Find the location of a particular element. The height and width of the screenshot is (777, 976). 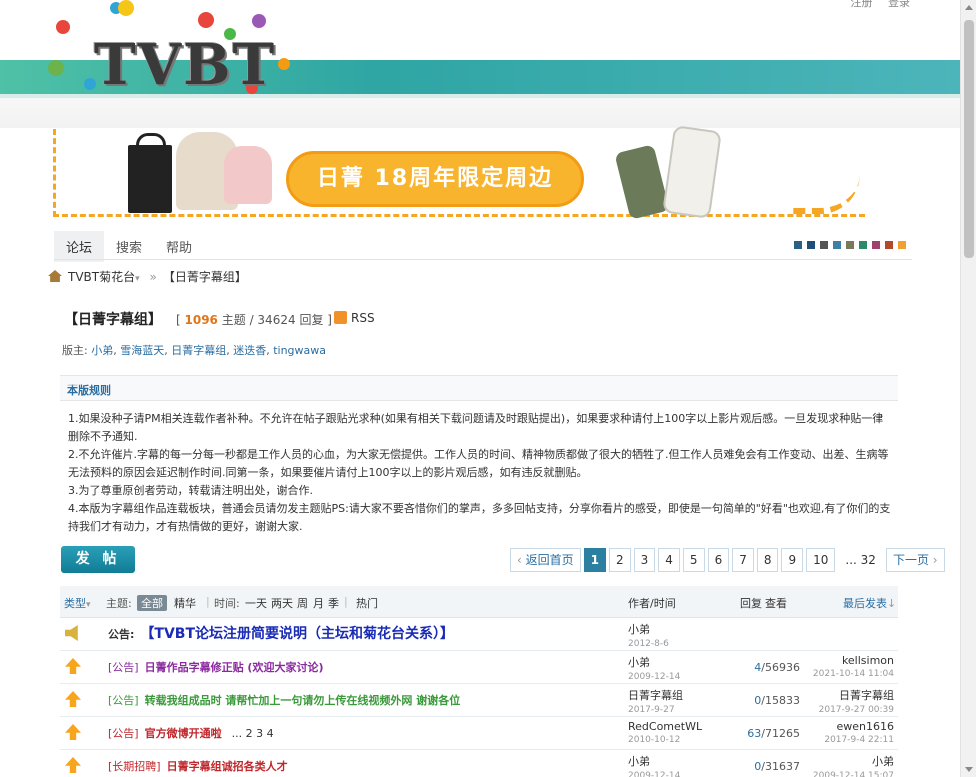

replies-label: 回复 is located at coordinates (311, 320).